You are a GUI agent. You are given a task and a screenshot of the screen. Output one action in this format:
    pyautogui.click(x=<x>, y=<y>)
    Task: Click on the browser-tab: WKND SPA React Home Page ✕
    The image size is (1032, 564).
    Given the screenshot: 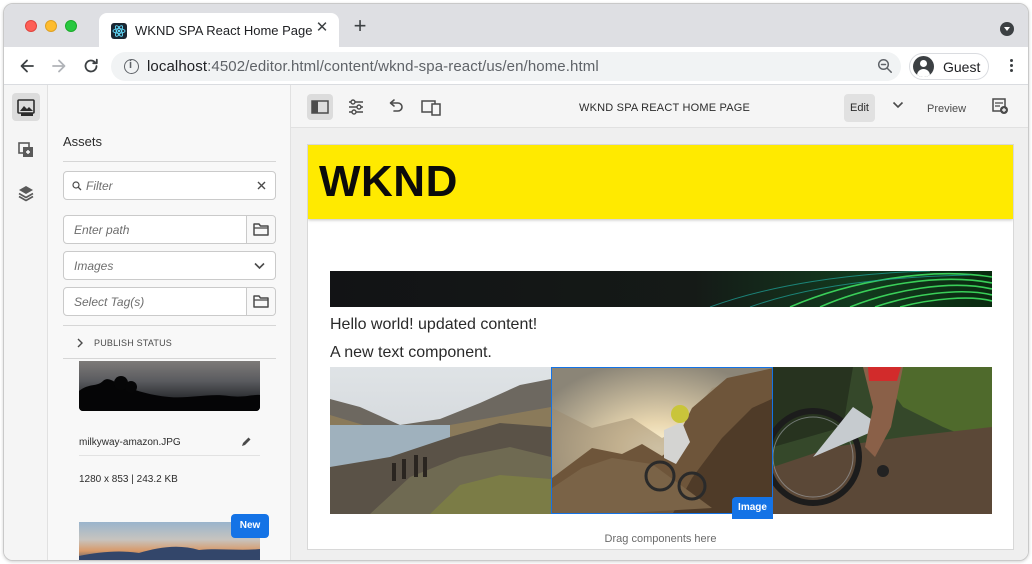 What is the action you would take?
    pyautogui.click(x=219, y=30)
    